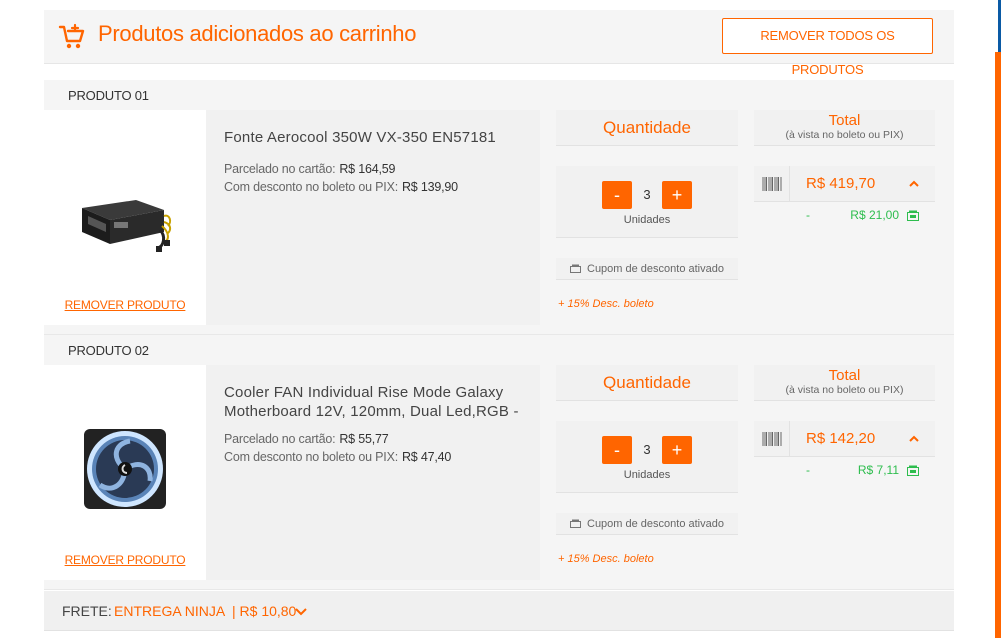 The image size is (1001, 638). Describe the element at coordinates (841, 438) in the screenshot. I see `total-price: R$ 142,20` at that location.